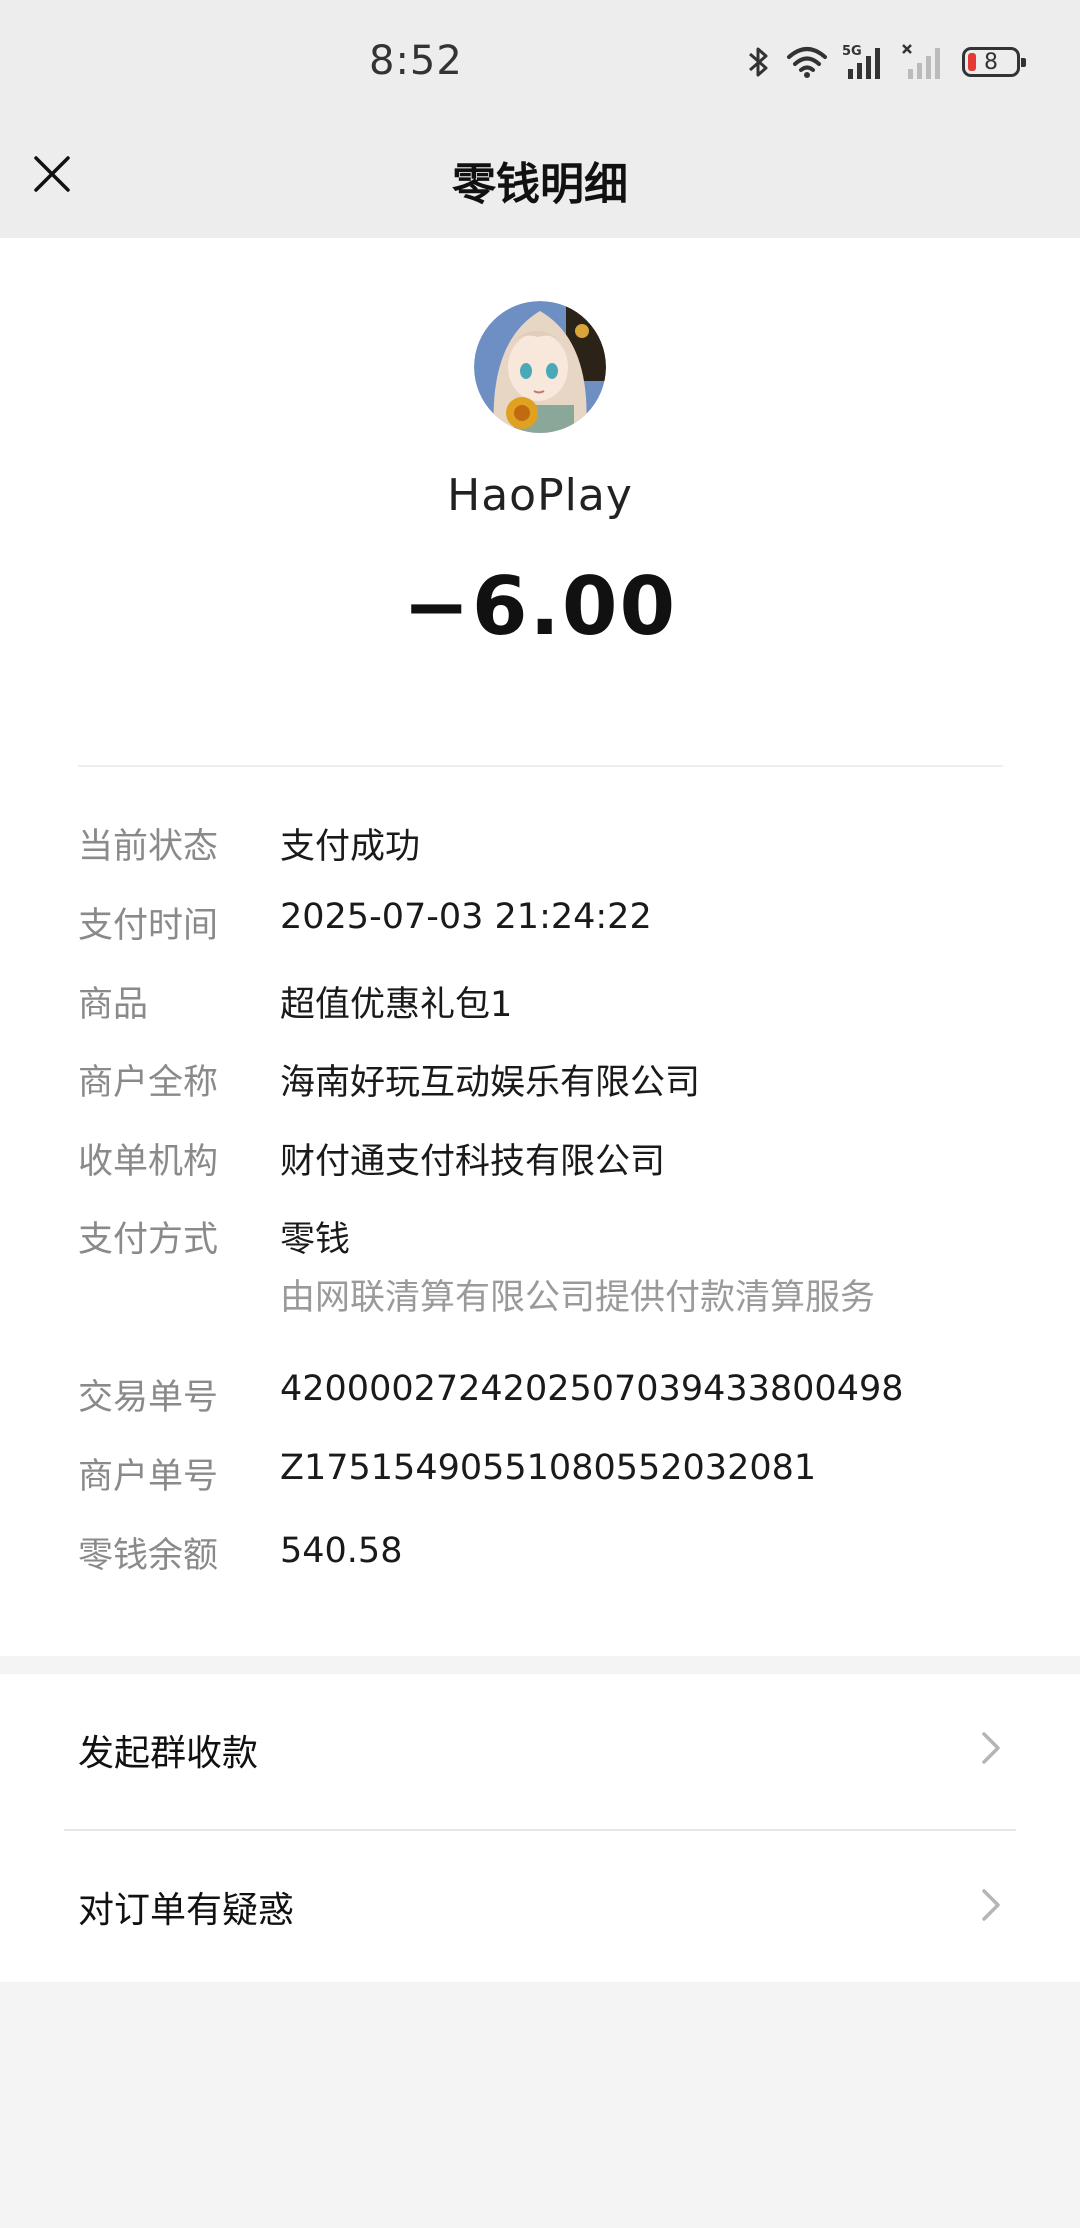 The width and height of the screenshot is (1080, 2228). What do you see at coordinates (540, 606) in the screenshot?
I see `transaction-amount: −6.00` at bounding box center [540, 606].